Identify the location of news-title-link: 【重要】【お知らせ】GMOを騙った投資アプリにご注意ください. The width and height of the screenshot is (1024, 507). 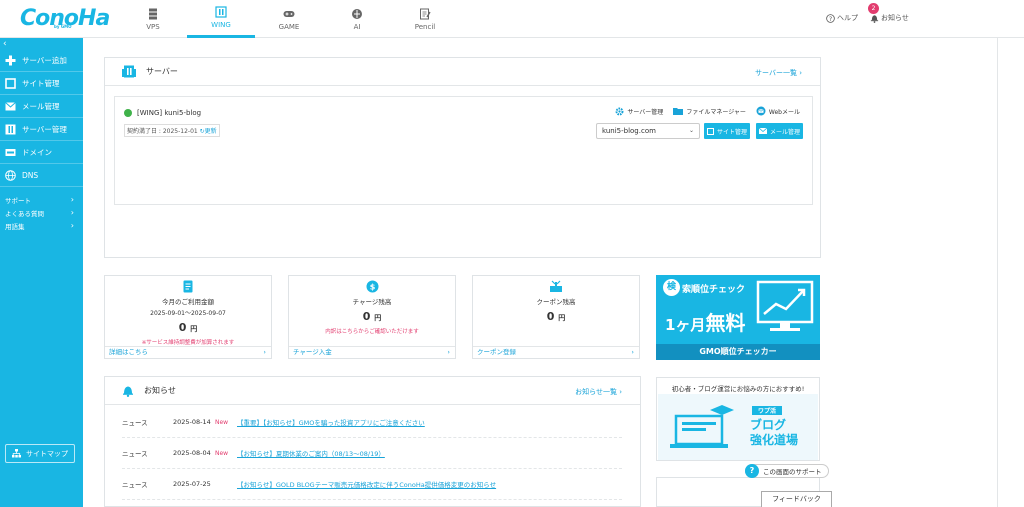
(331, 422).